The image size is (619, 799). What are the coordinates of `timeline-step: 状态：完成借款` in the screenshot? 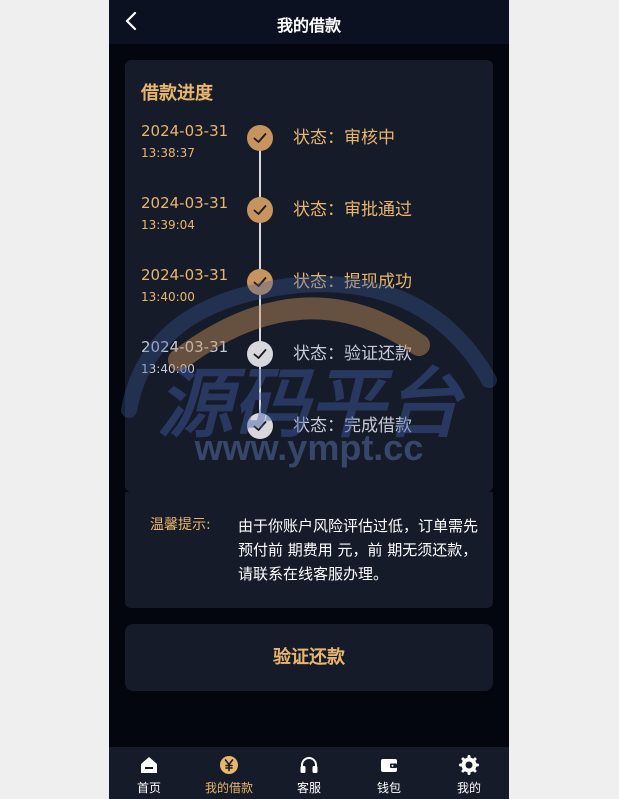 It's located at (309, 438).